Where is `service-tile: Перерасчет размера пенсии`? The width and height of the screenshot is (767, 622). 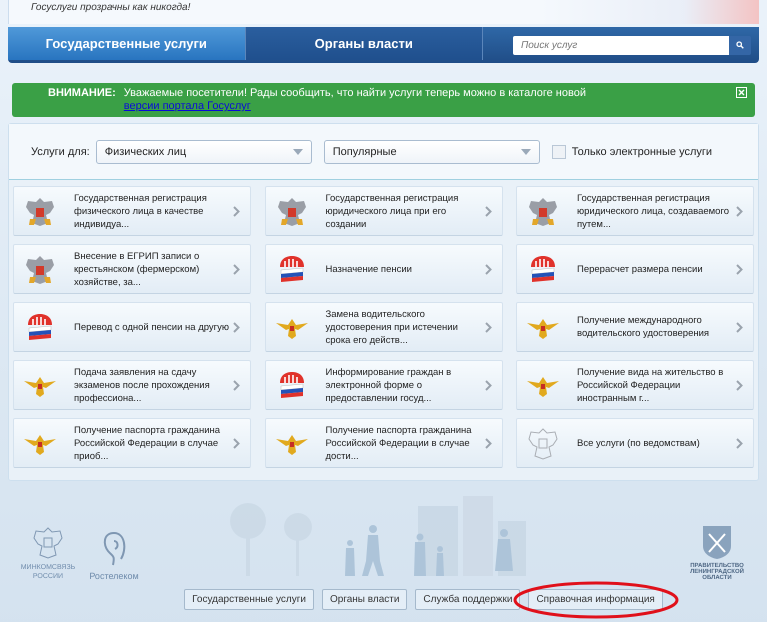 service-tile: Перерасчет размера пенсии is located at coordinates (635, 269).